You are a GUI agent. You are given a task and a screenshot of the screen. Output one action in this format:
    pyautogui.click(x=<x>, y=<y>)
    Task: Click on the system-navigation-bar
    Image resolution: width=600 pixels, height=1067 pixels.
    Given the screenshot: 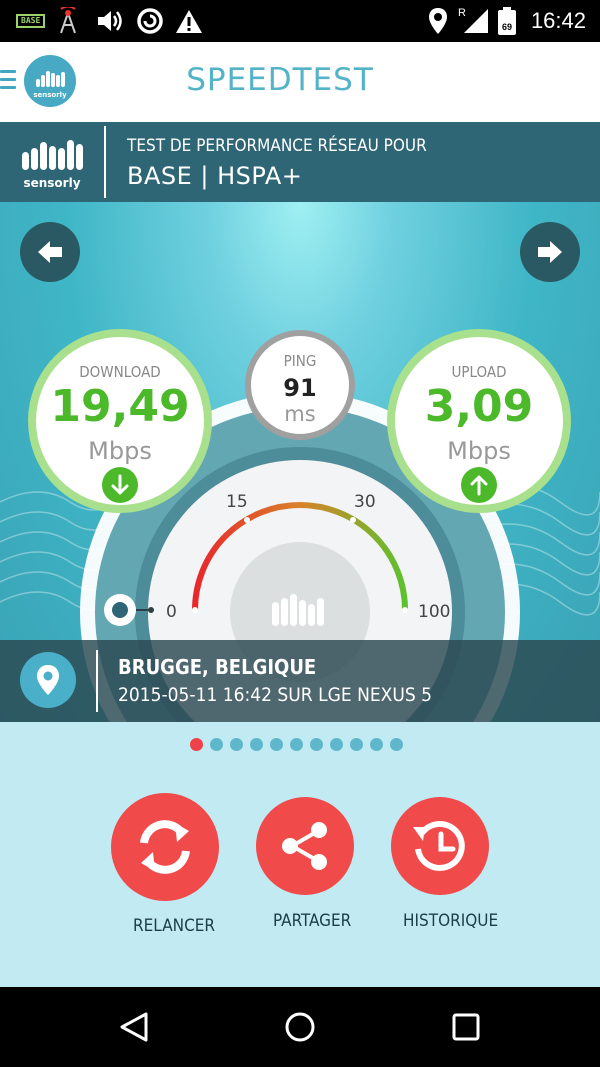 What is the action you would take?
    pyautogui.click(x=300, y=1027)
    